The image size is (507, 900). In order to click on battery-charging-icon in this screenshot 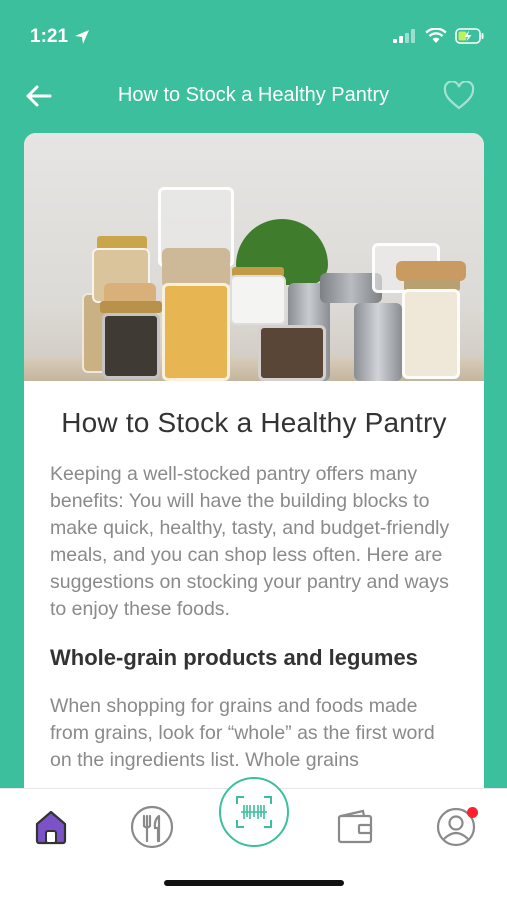, I will do `click(469, 36)`.